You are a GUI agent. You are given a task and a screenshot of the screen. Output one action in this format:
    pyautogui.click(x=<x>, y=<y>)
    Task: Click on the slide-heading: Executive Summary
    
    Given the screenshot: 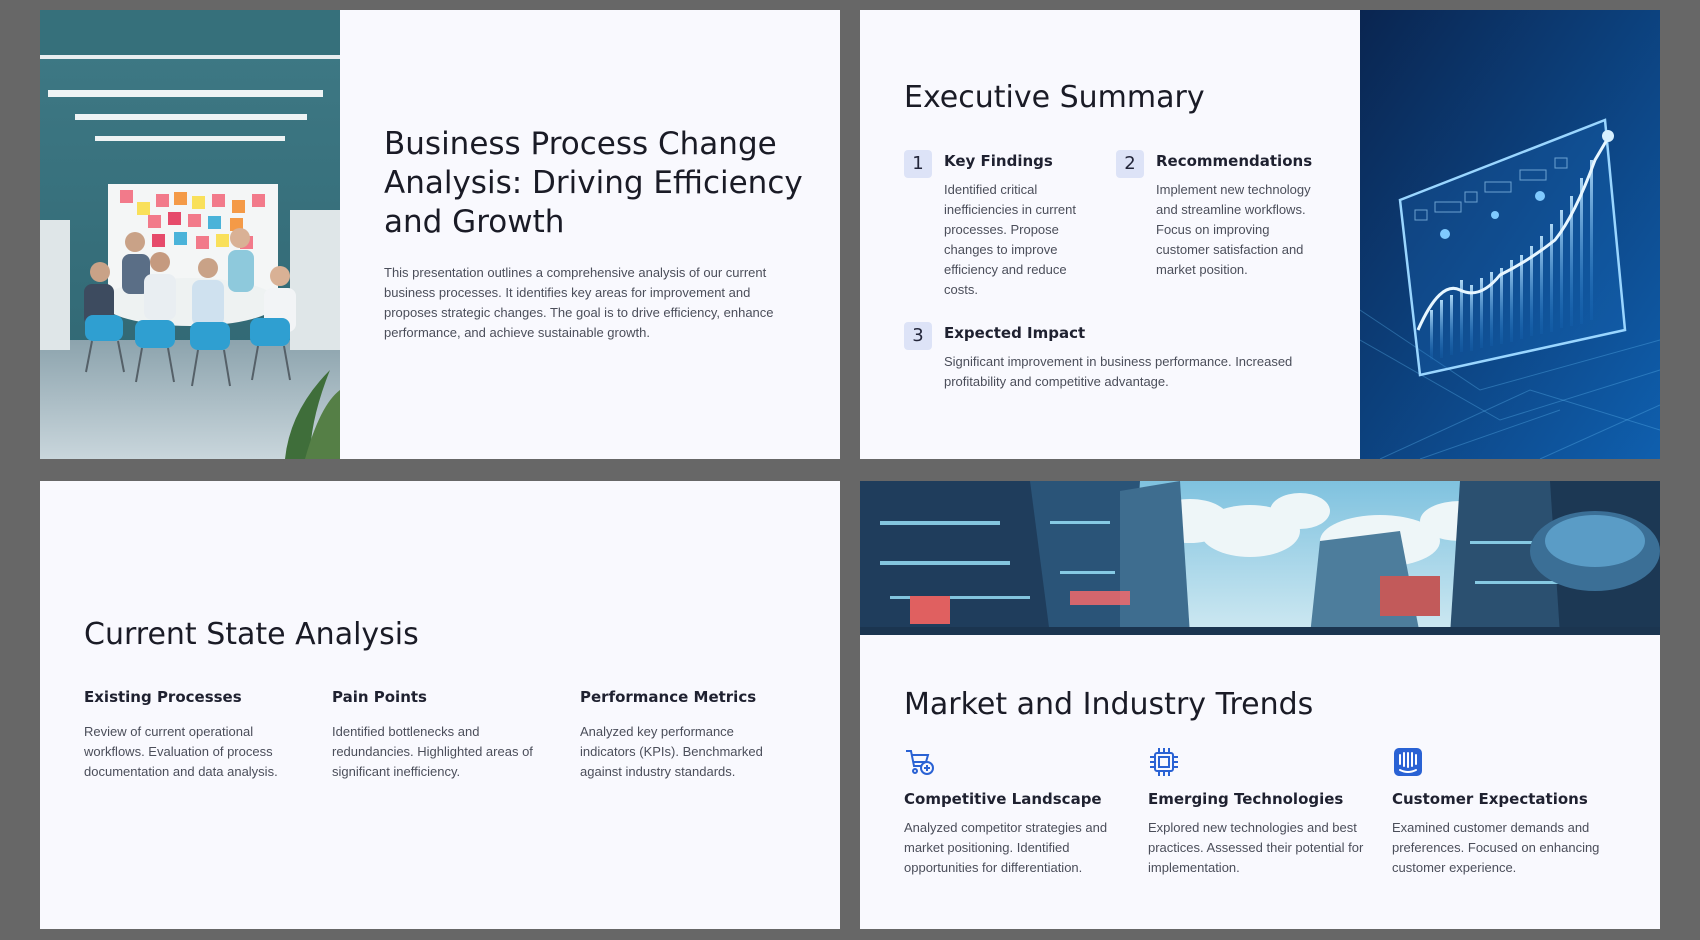 What is the action you would take?
    pyautogui.click(x=1054, y=97)
    